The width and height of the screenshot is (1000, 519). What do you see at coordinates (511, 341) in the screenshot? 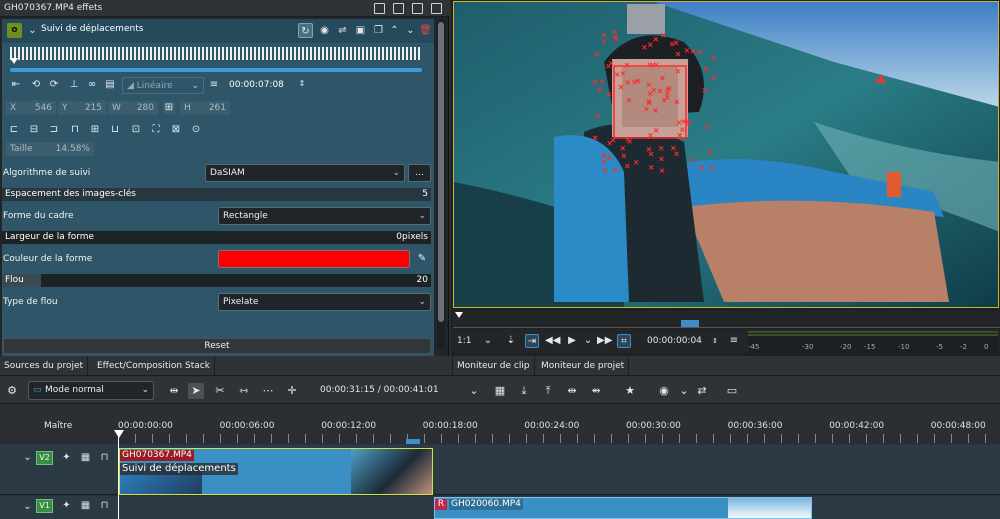
I see `set-in-icon: ⇣` at bounding box center [511, 341].